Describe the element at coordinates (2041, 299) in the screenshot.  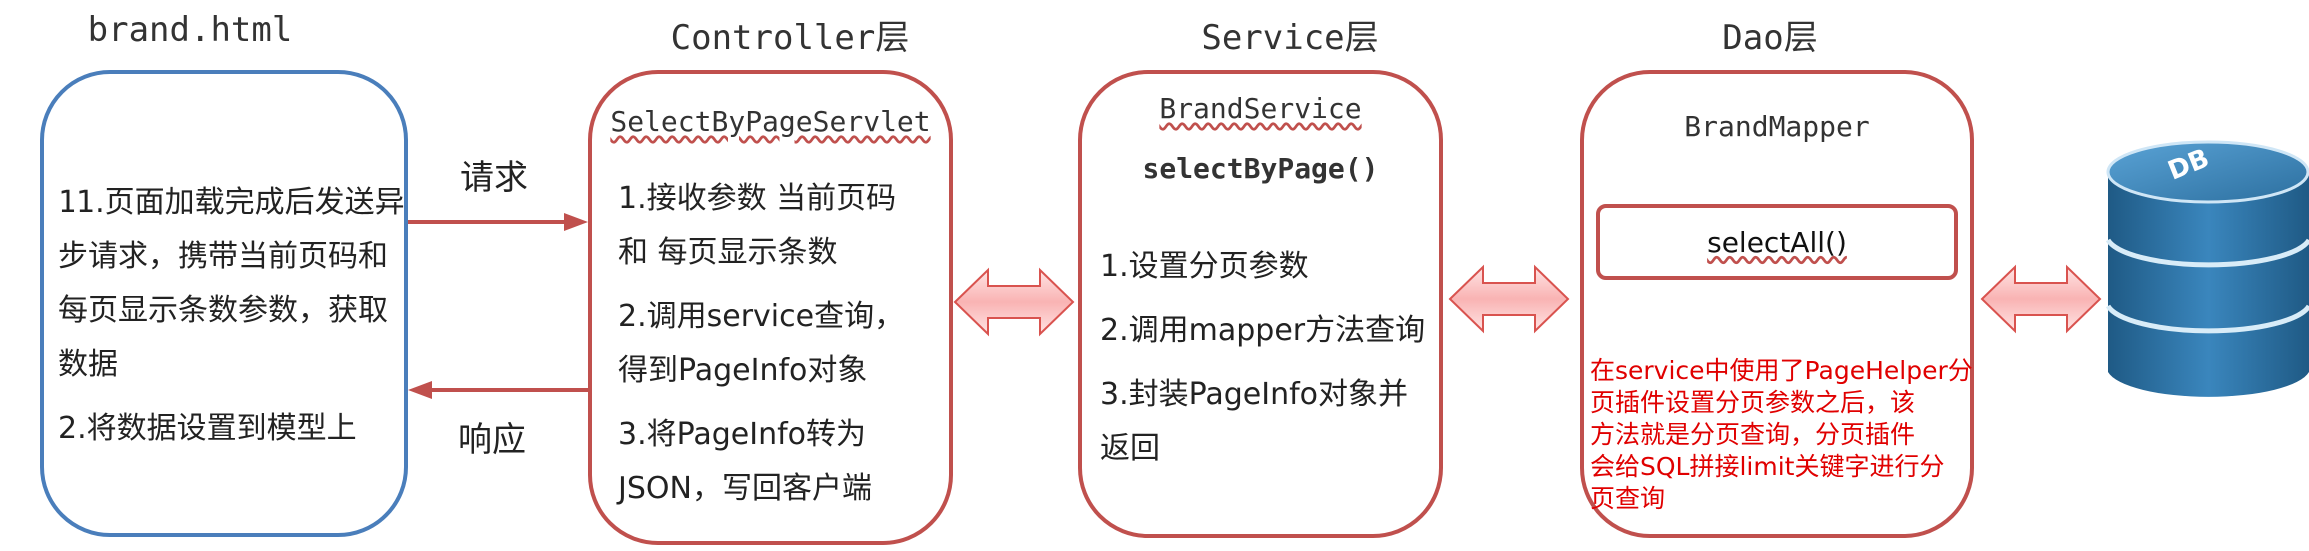
I see `dao-db-double-arrow` at that location.